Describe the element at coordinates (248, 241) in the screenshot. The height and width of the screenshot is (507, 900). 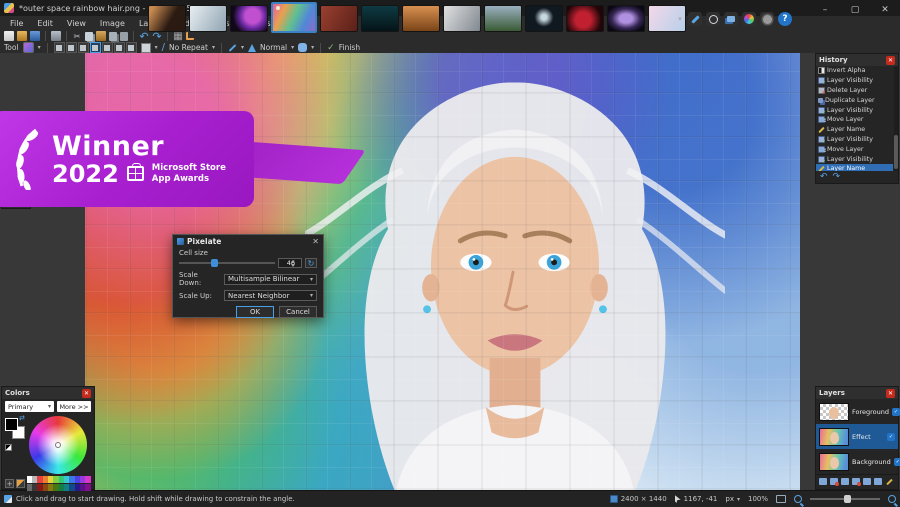
I see `dialog-titlebar: Pixelate ✕` at that location.